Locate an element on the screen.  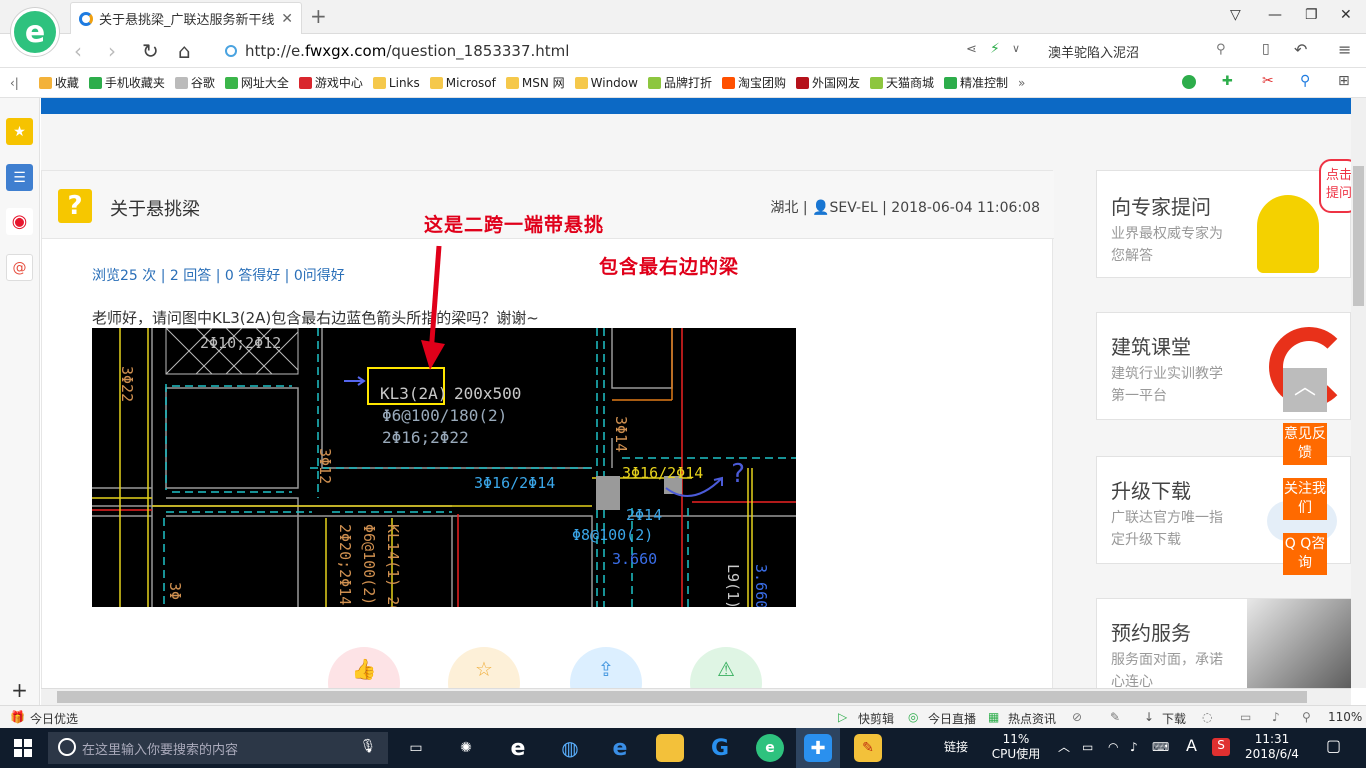
notifications-icon: ▢ is located at coordinates (1333, 746).